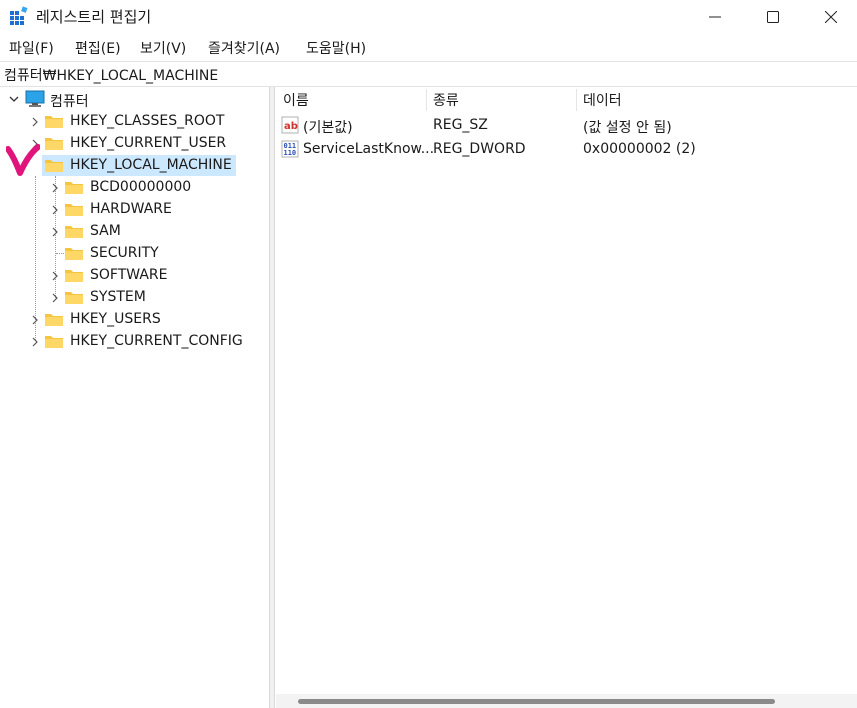  I want to click on close-icon, so click(831, 17).